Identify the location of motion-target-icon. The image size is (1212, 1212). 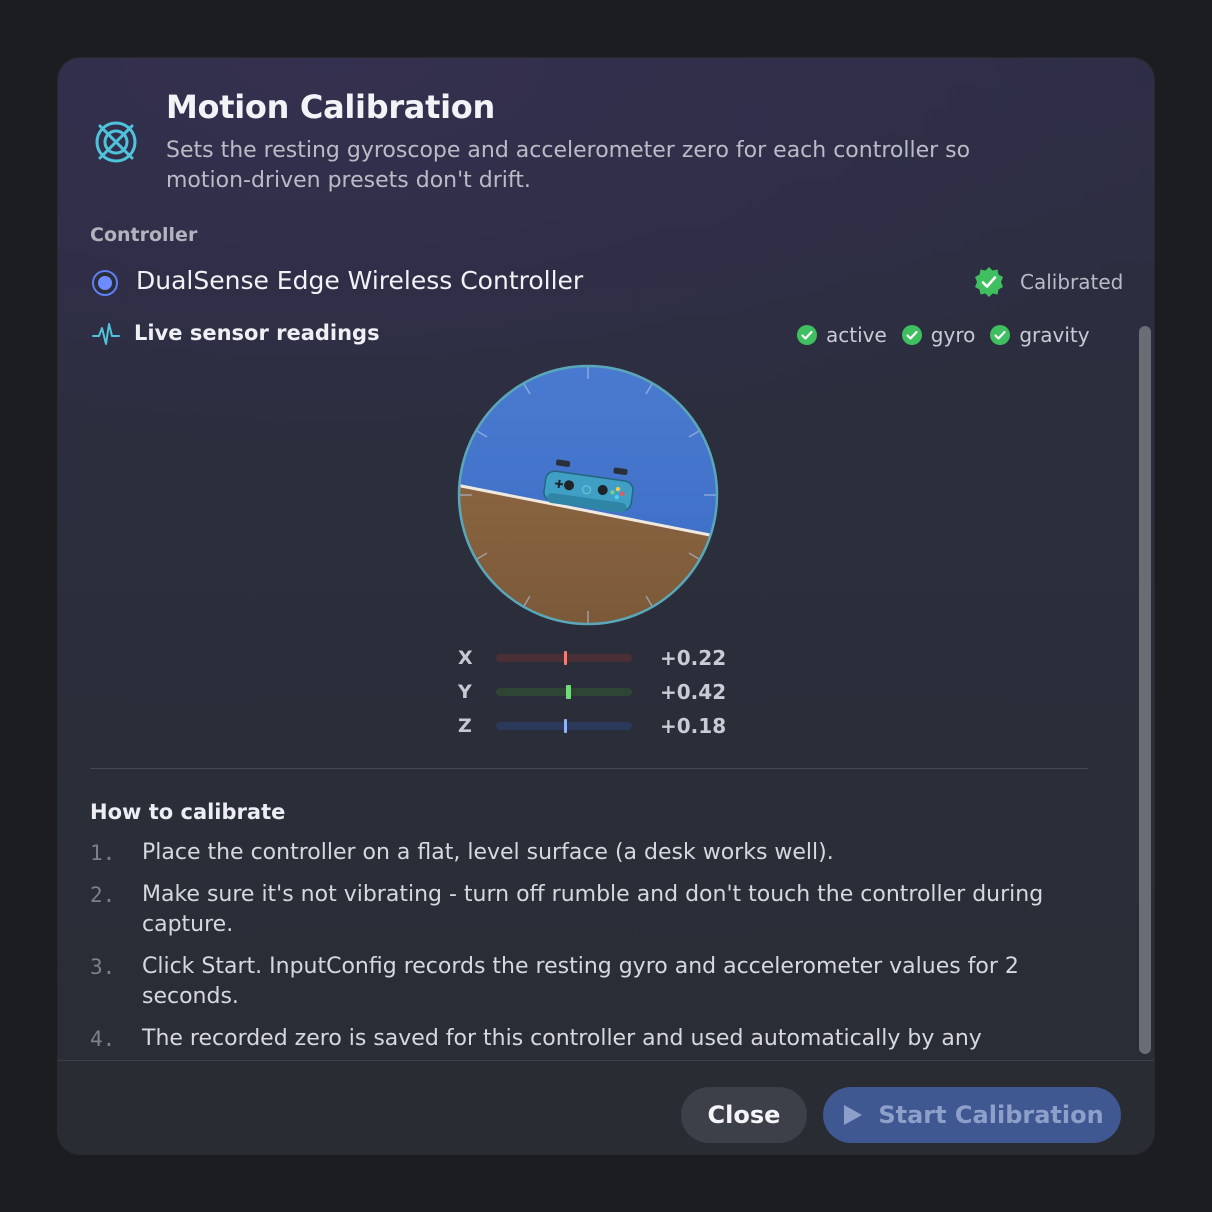
(116, 142).